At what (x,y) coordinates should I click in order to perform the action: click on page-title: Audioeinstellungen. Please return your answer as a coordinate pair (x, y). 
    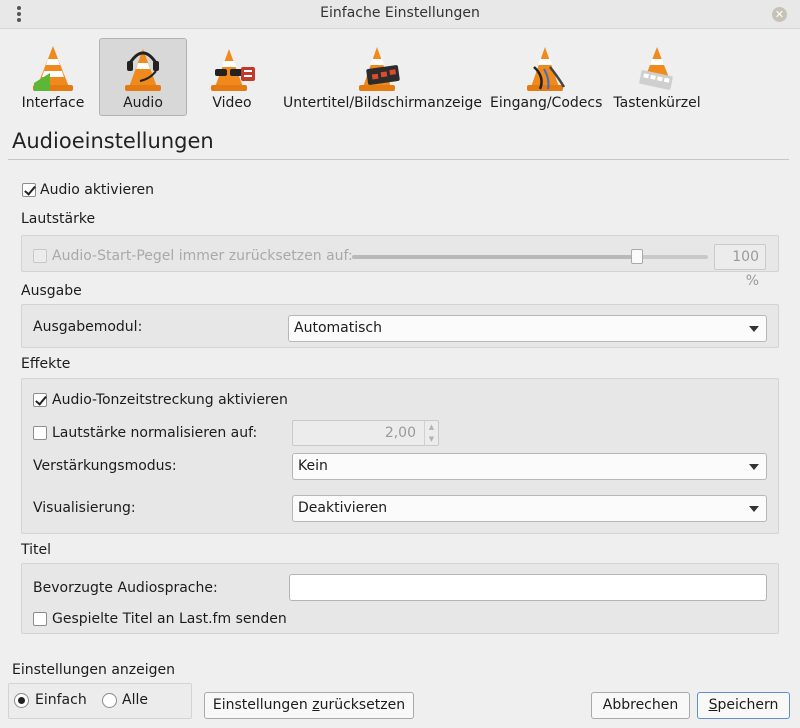
    Looking at the image, I should click on (113, 141).